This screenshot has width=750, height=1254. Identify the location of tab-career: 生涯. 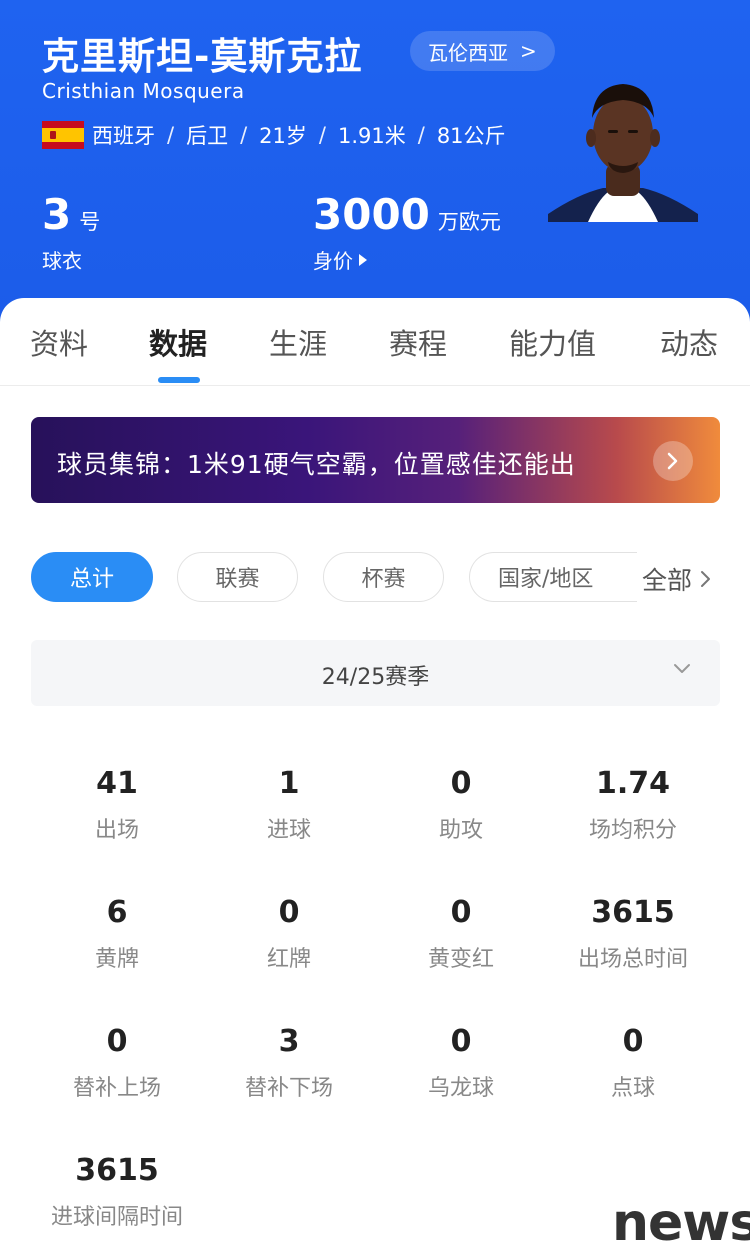
(298, 342).